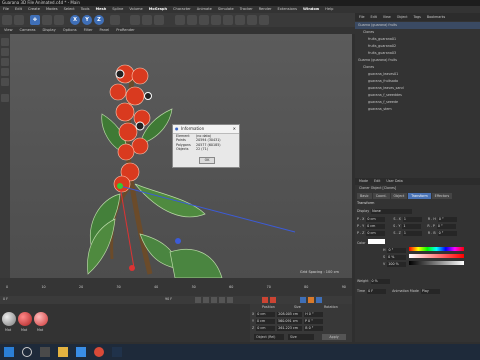  I want to click on subdivision-icon, so click(204, 20).